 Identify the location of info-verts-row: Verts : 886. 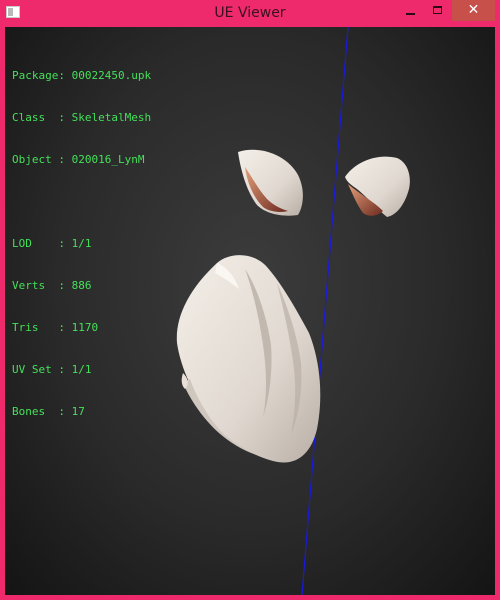
(81, 286).